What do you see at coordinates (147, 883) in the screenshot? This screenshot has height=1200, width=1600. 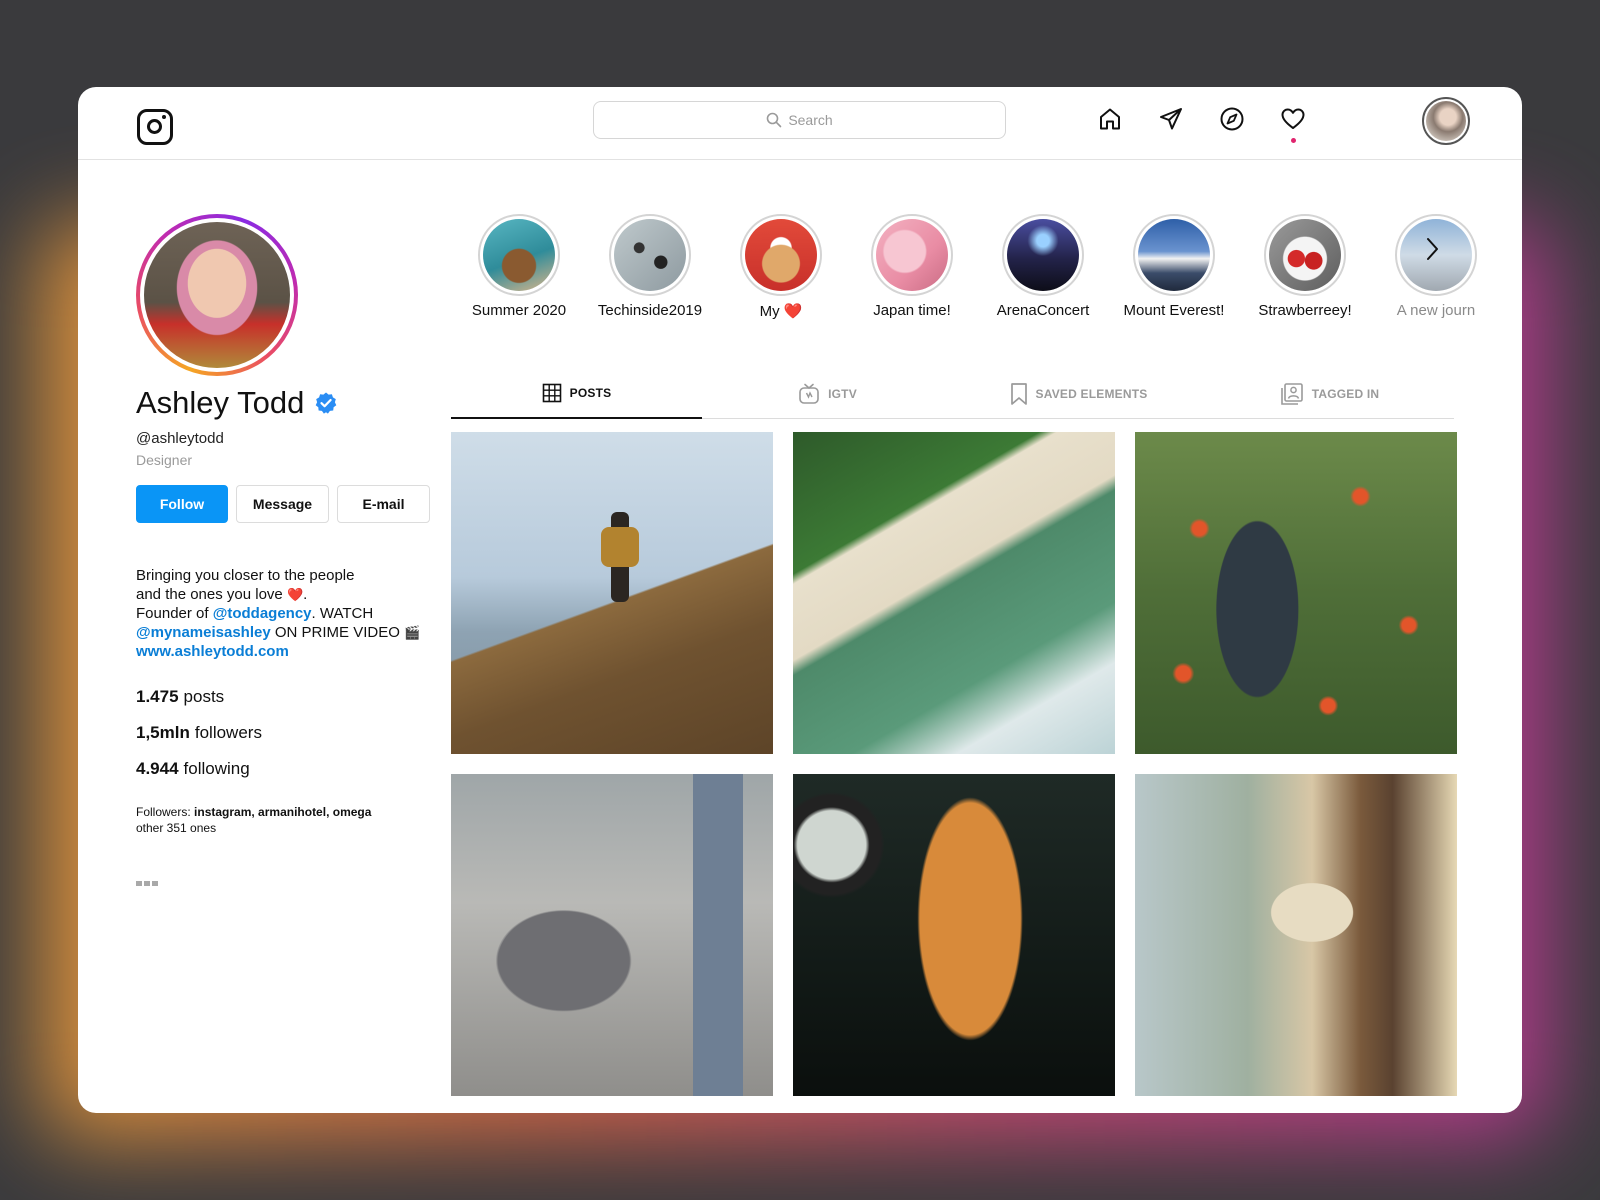 I see `more-options-icon` at bounding box center [147, 883].